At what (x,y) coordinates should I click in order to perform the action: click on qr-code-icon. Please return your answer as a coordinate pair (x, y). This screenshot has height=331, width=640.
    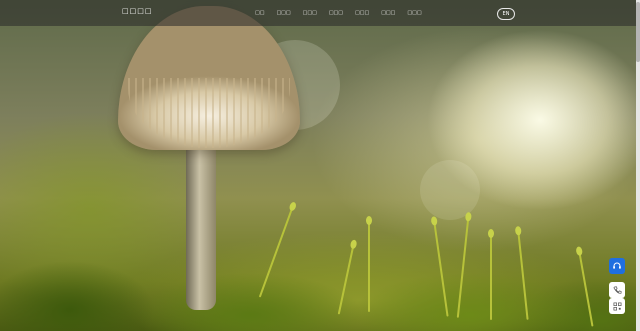
    Looking at the image, I should click on (617, 306).